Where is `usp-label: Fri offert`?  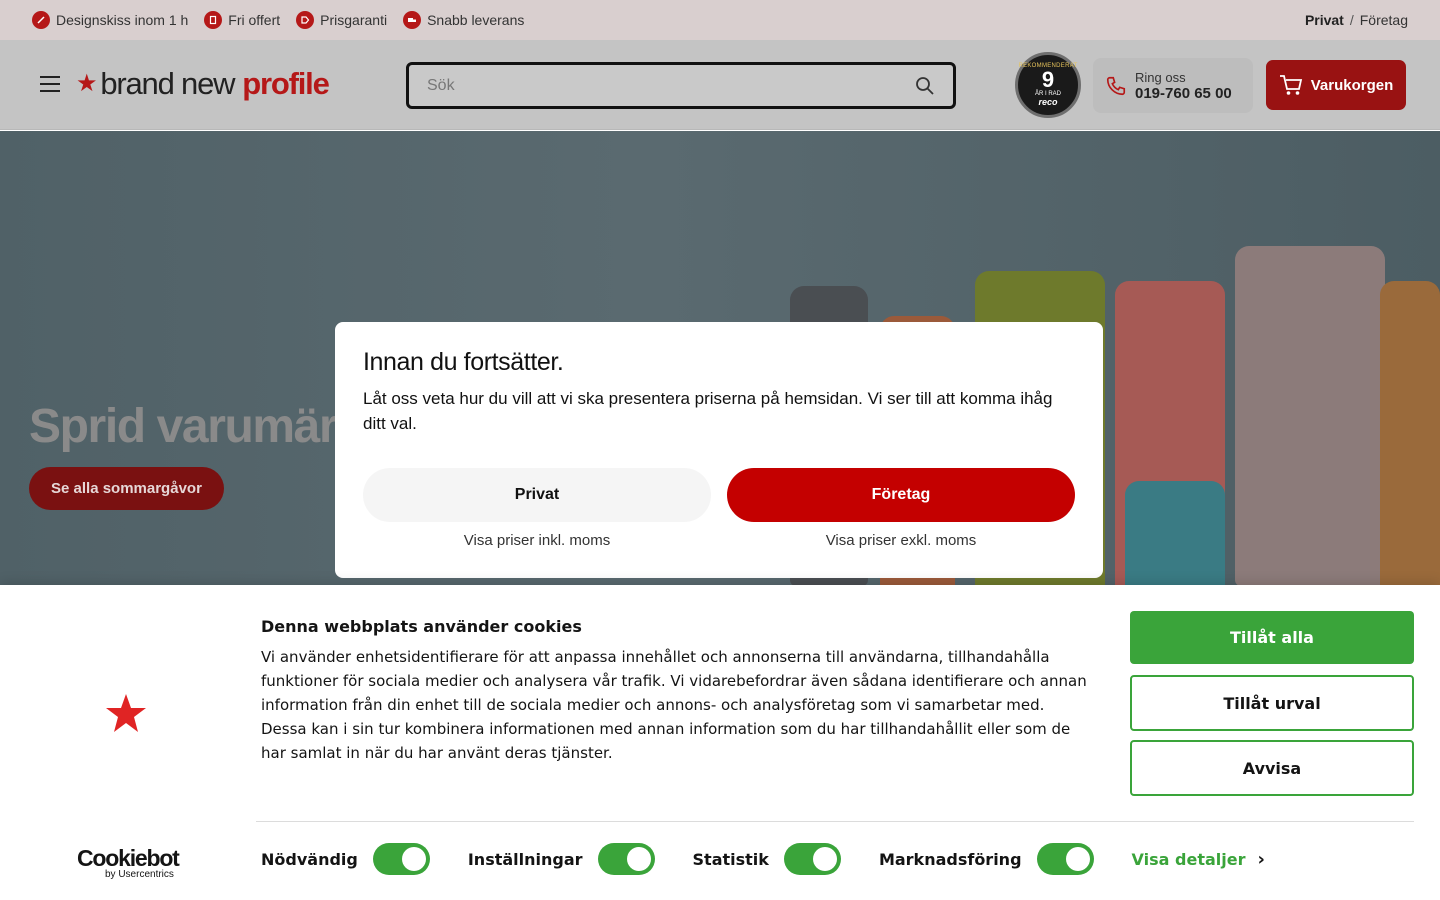 usp-label: Fri offert is located at coordinates (254, 20).